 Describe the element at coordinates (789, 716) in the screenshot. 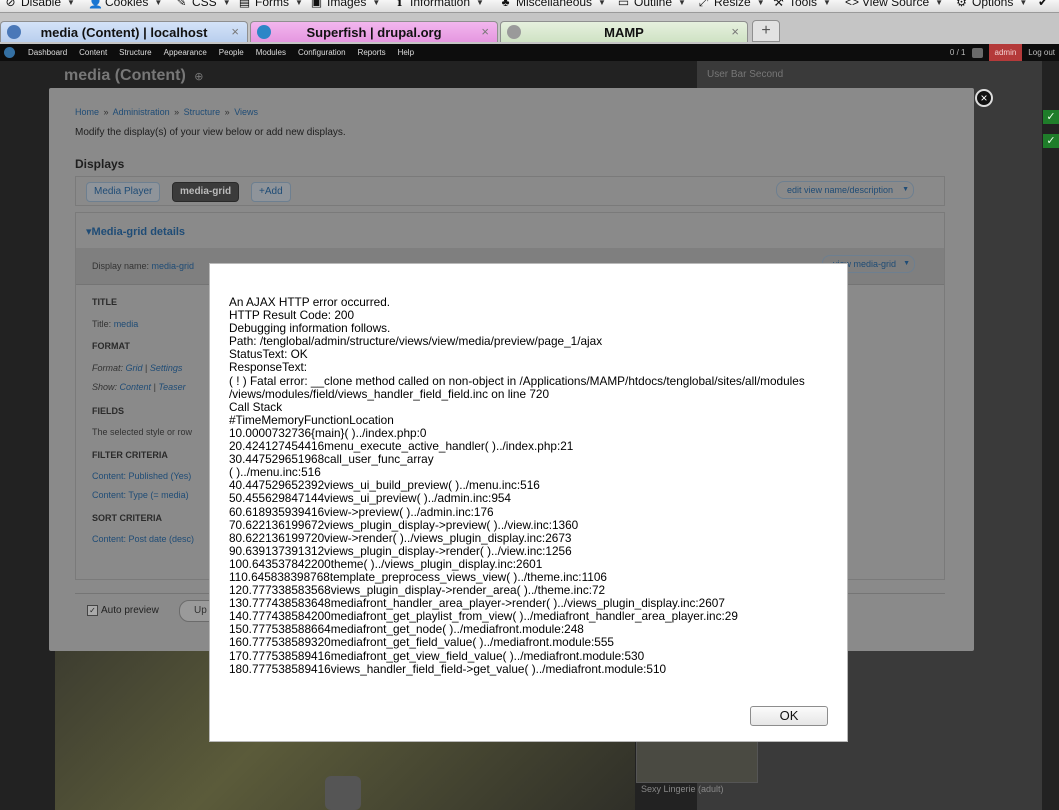

I see `ok-button: OK` at that location.